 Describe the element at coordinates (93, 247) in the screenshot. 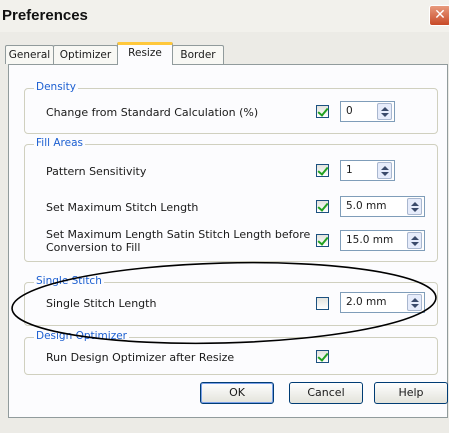

I see `max-satin-length-label-line2: Conversion to Fill` at that location.